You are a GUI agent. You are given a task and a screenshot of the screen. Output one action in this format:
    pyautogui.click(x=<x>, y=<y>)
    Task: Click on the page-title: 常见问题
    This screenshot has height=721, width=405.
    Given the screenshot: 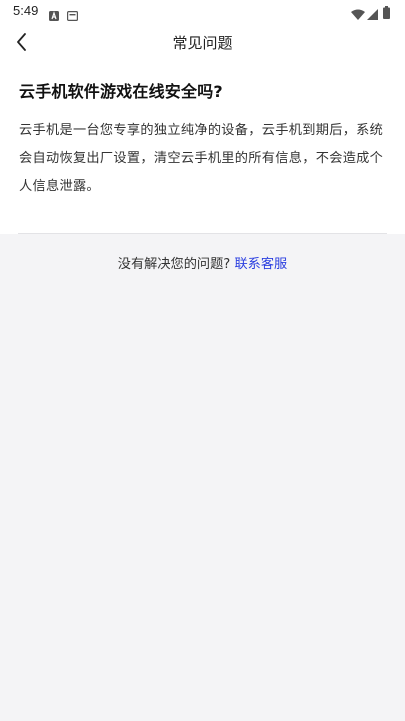 What is the action you would take?
    pyautogui.click(x=202, y=43)
    